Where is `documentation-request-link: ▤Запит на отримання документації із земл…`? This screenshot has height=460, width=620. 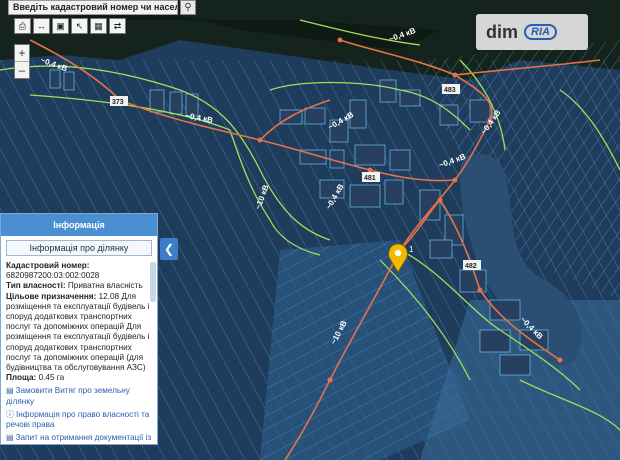
documentation-request-link: ▤Запит на отримання документації із земл… is located at coordinates (79, 438).